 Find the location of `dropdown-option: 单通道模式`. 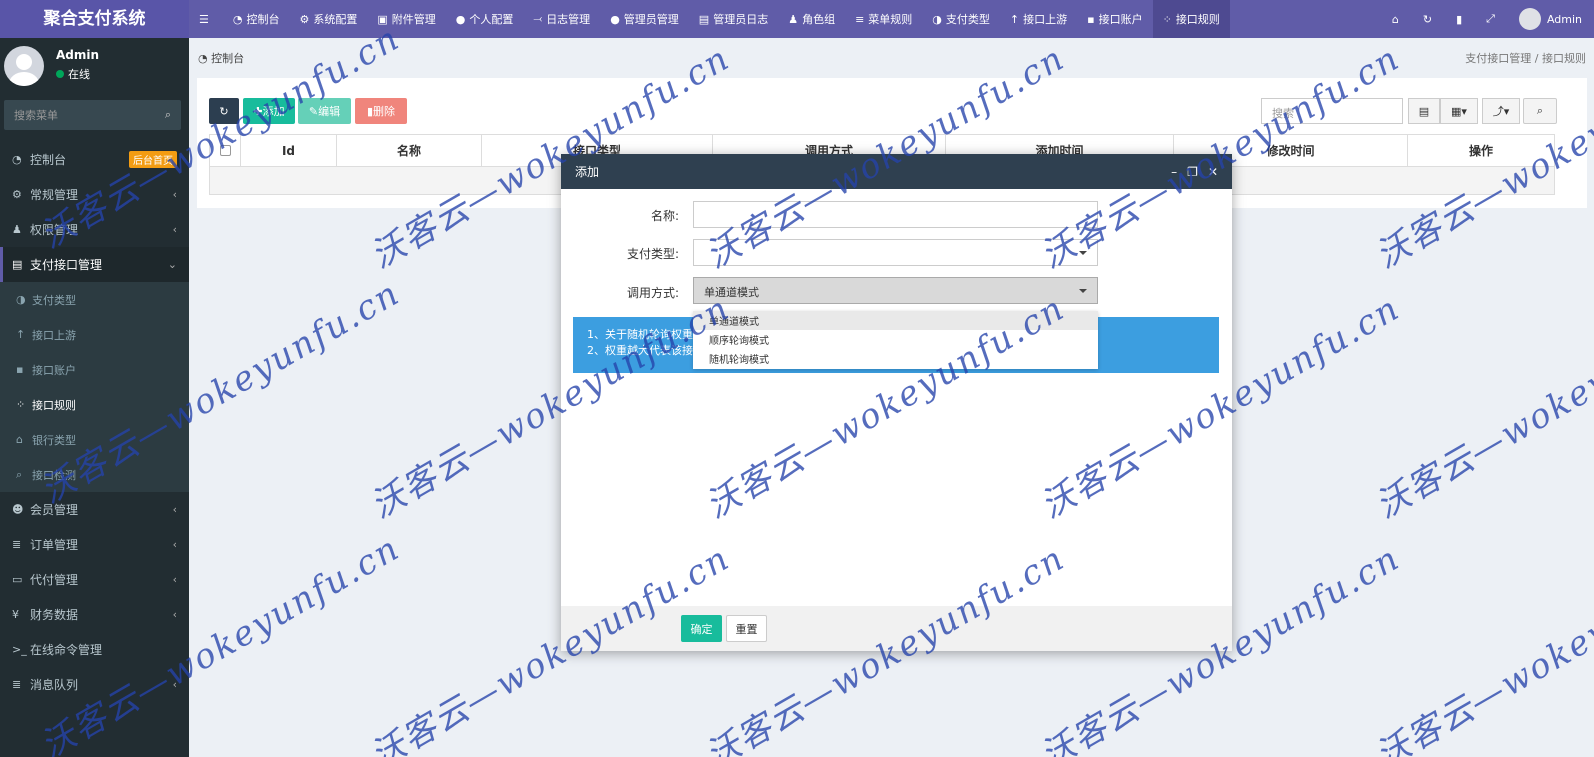

dropdown-option: 单通道模式 is located at coordinates (895, 320).